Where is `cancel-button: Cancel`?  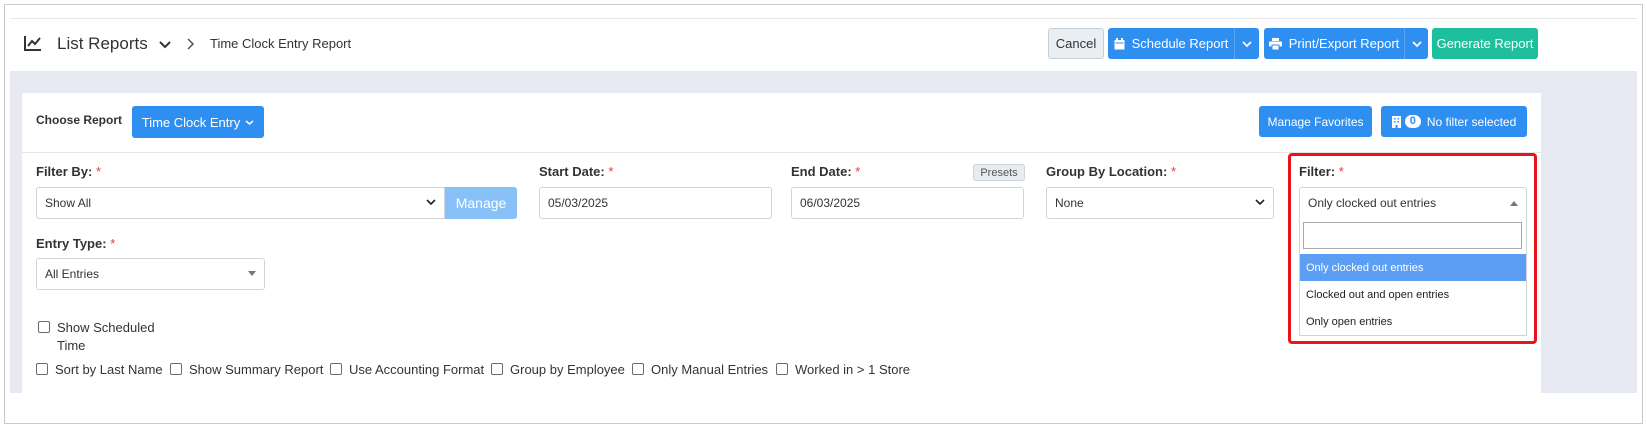 cancel-button: Cancel is located at coordinates (1076, 43).